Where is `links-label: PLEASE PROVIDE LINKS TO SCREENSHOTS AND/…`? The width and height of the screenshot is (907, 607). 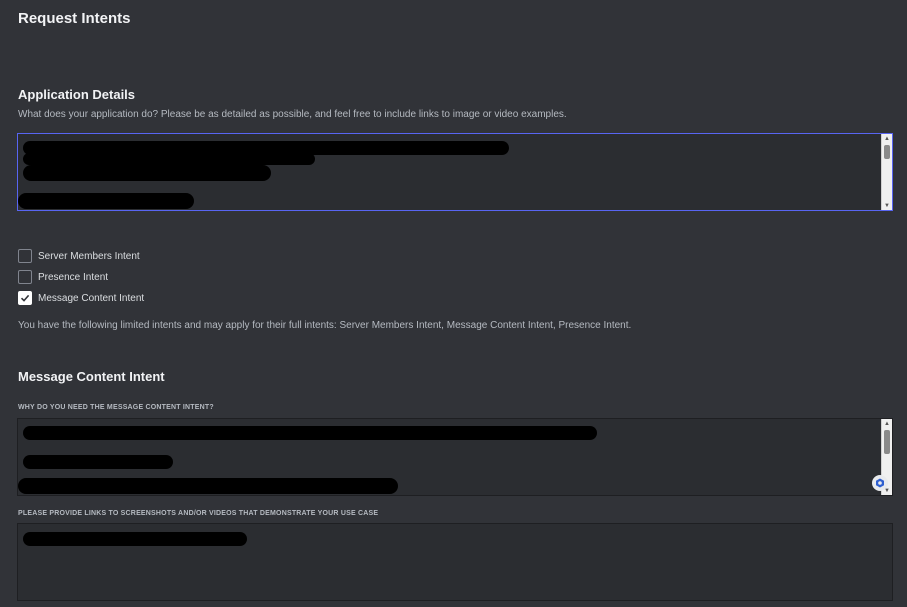 links-label: PLEASE PROVIDE LINKS TO SCREENSHOTS AND/… is located at coordinates (198, 513).